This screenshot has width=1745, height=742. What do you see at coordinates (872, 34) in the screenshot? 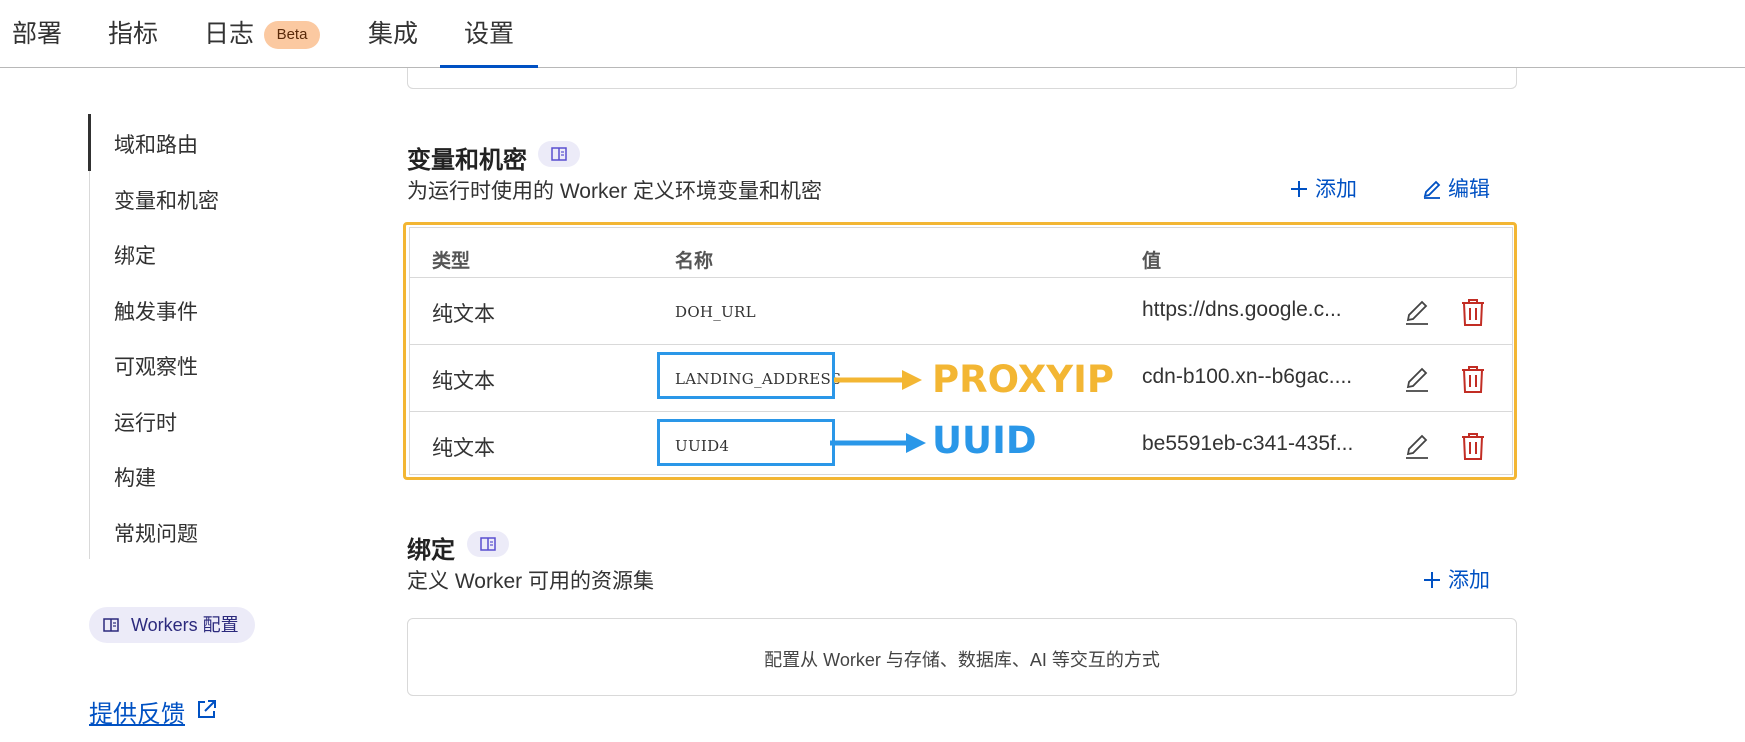
I see `top-tab-bar: 部署 指标 日志 Beta 集成 设置` at bounding box center [872, 34].